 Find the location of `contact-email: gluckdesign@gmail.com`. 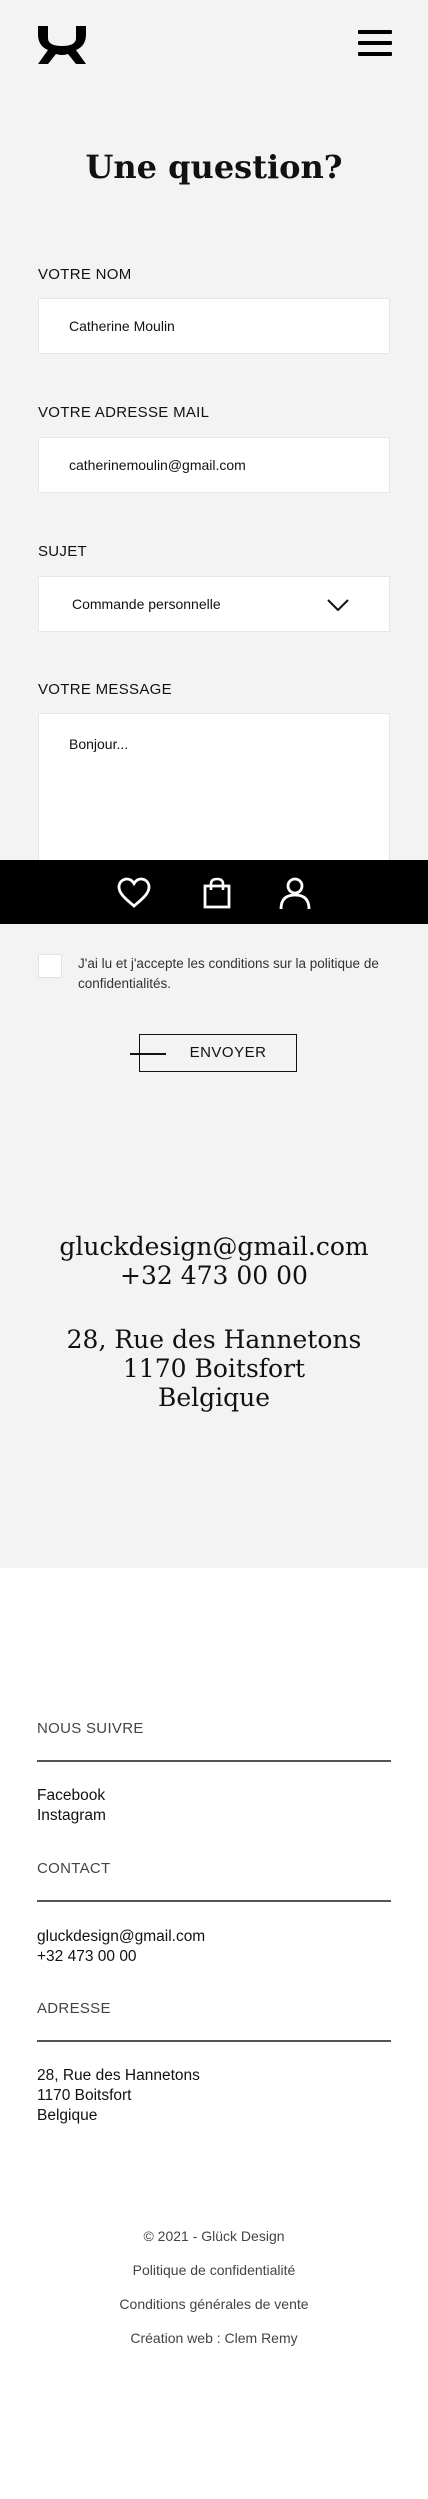

contact-email: gluckdesign@gmail.com is located at coordinates (214, 1246).